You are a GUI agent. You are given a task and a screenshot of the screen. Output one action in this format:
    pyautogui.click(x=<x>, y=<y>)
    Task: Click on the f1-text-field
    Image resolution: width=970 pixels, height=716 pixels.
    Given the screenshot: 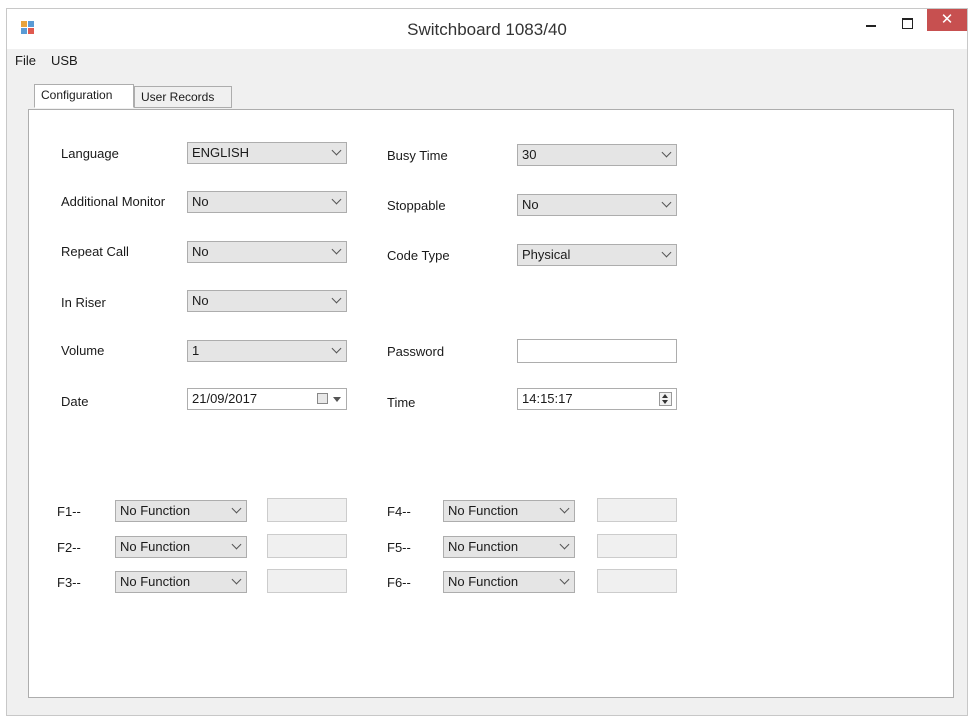 What is the action you would take?
    pyautogui.click(x=307, y=510)
    